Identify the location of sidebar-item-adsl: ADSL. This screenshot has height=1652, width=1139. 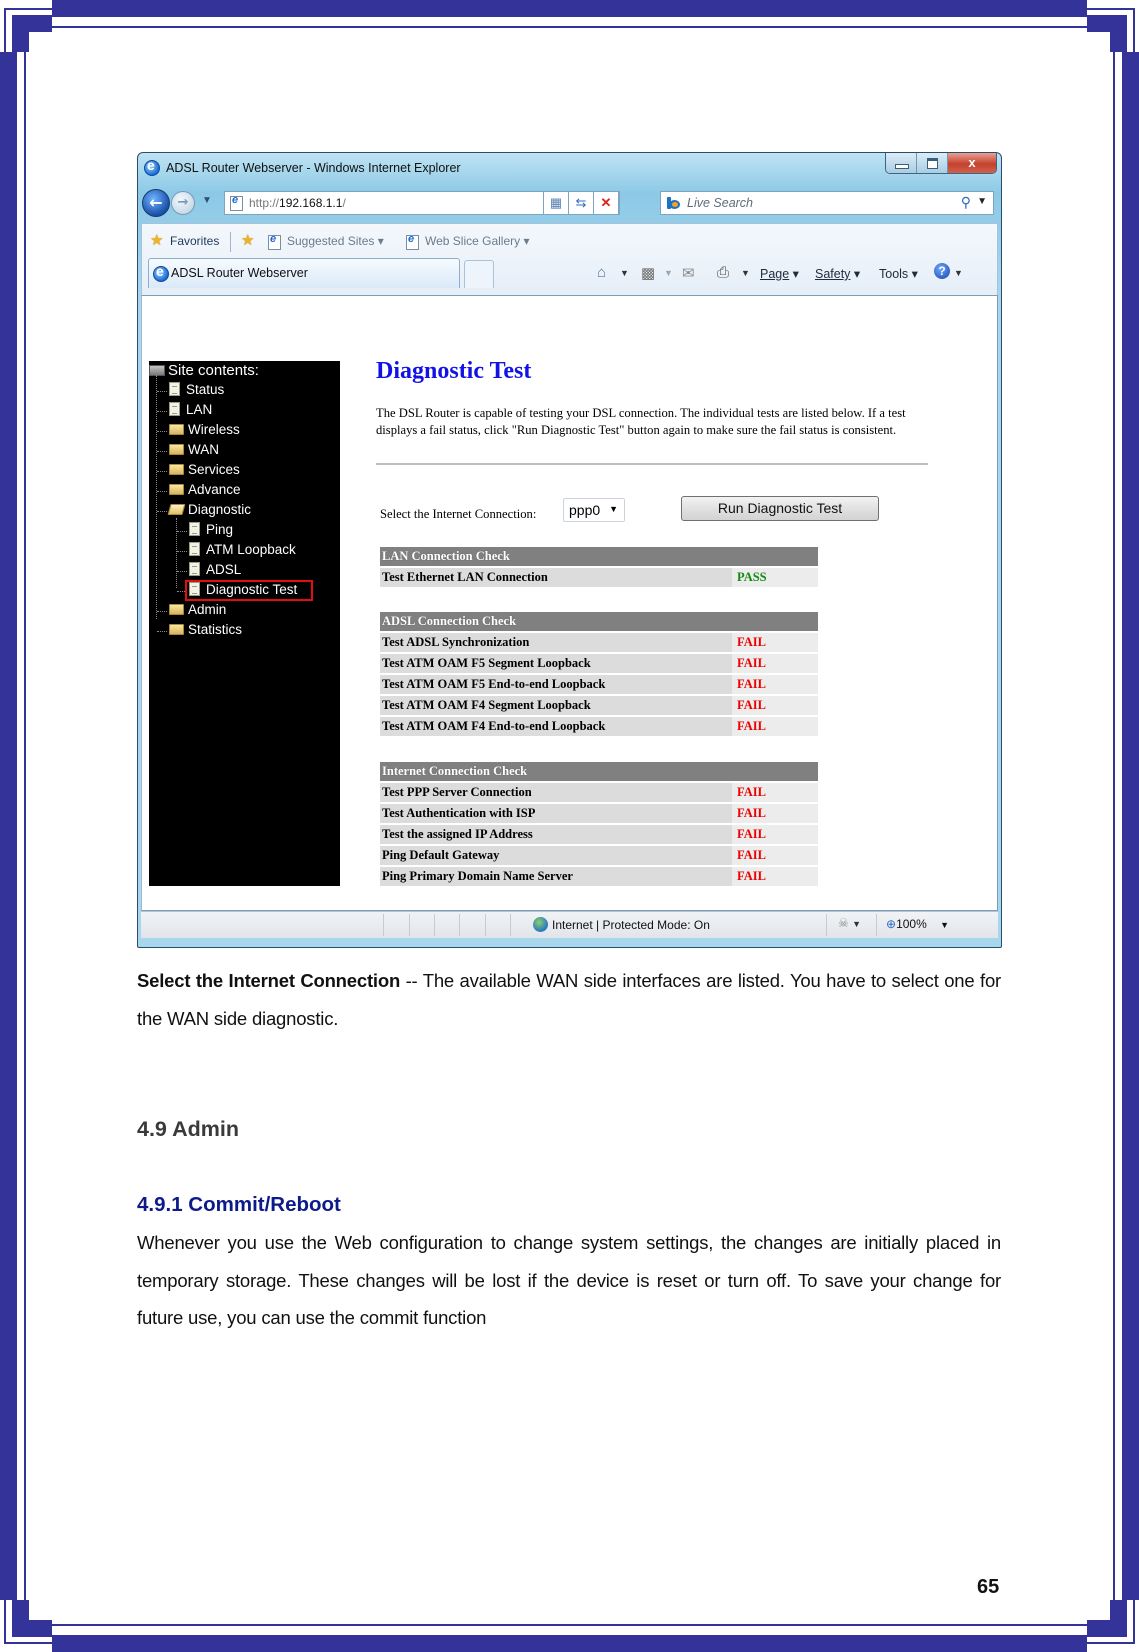
(215, 569).